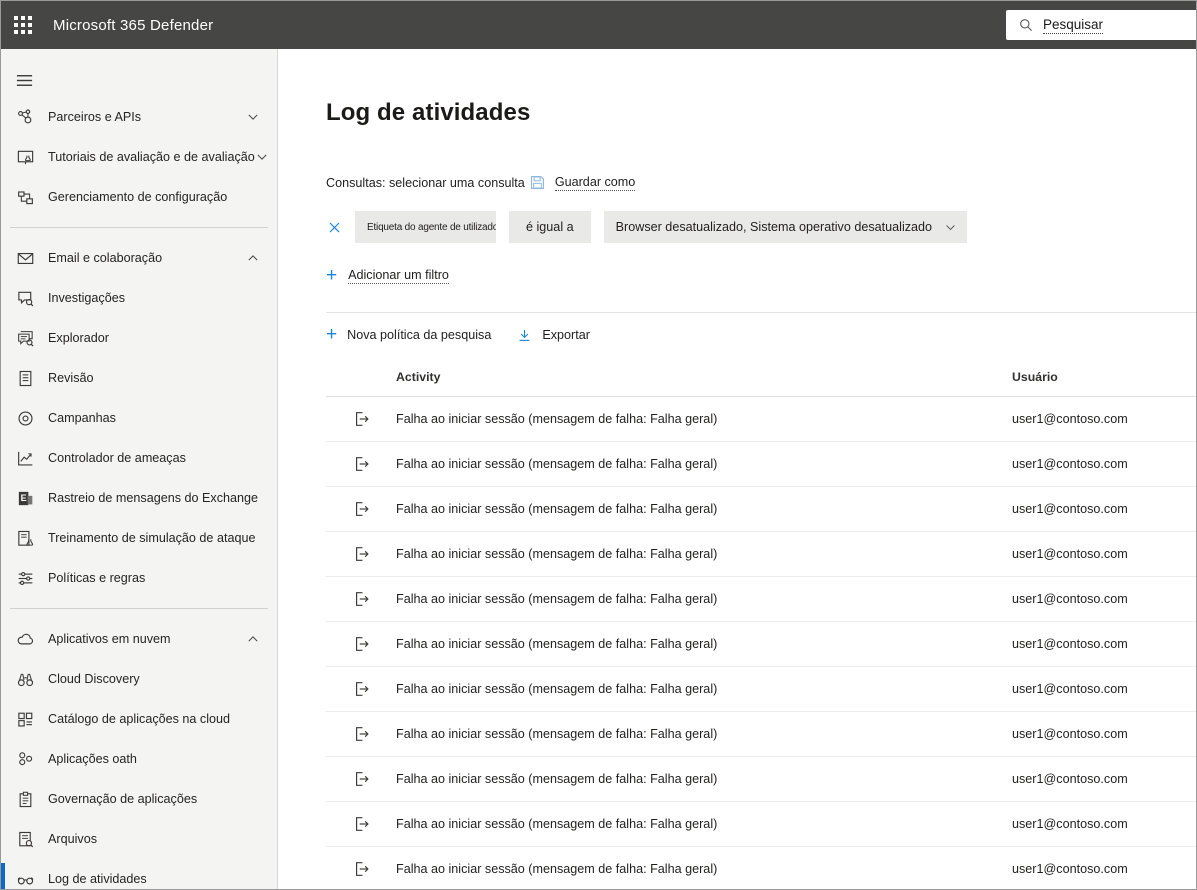 The width and height of the screenshot is (1197, 890). I want to click on sidebar-item-config-management: Gerenciamento de configuração, so click(139, 197).